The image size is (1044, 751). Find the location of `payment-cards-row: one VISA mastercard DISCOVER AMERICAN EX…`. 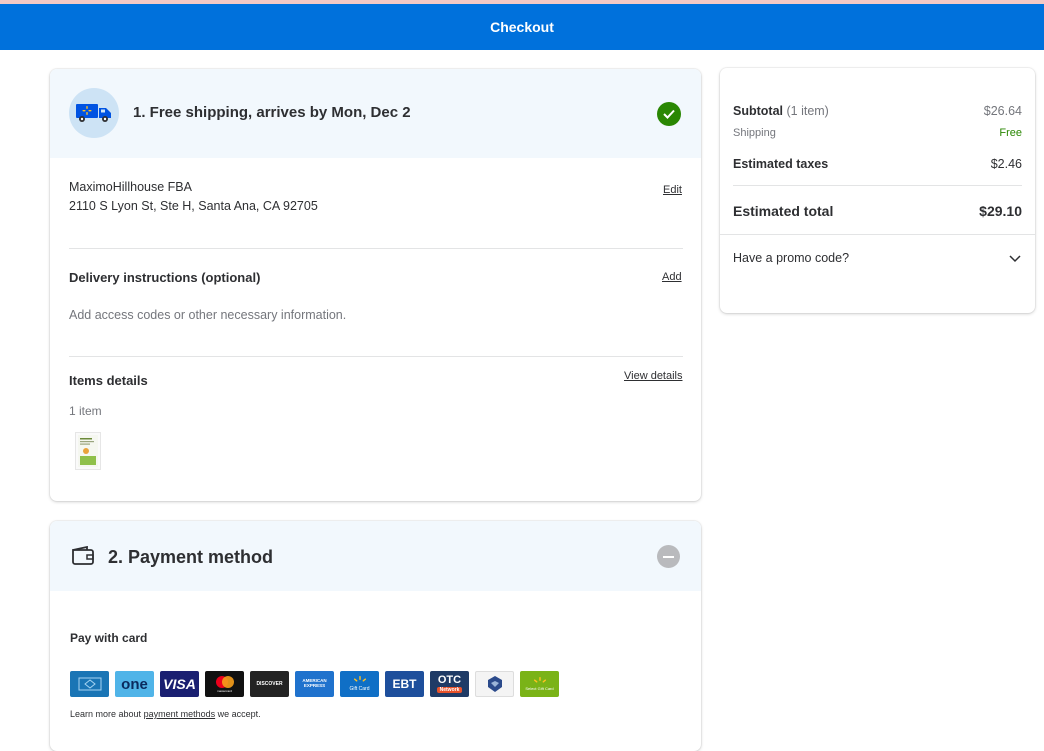

payment-cards-row: one VISA mastercard DISCOVER AMERICAN EX… is located at coordinates (314, 684).